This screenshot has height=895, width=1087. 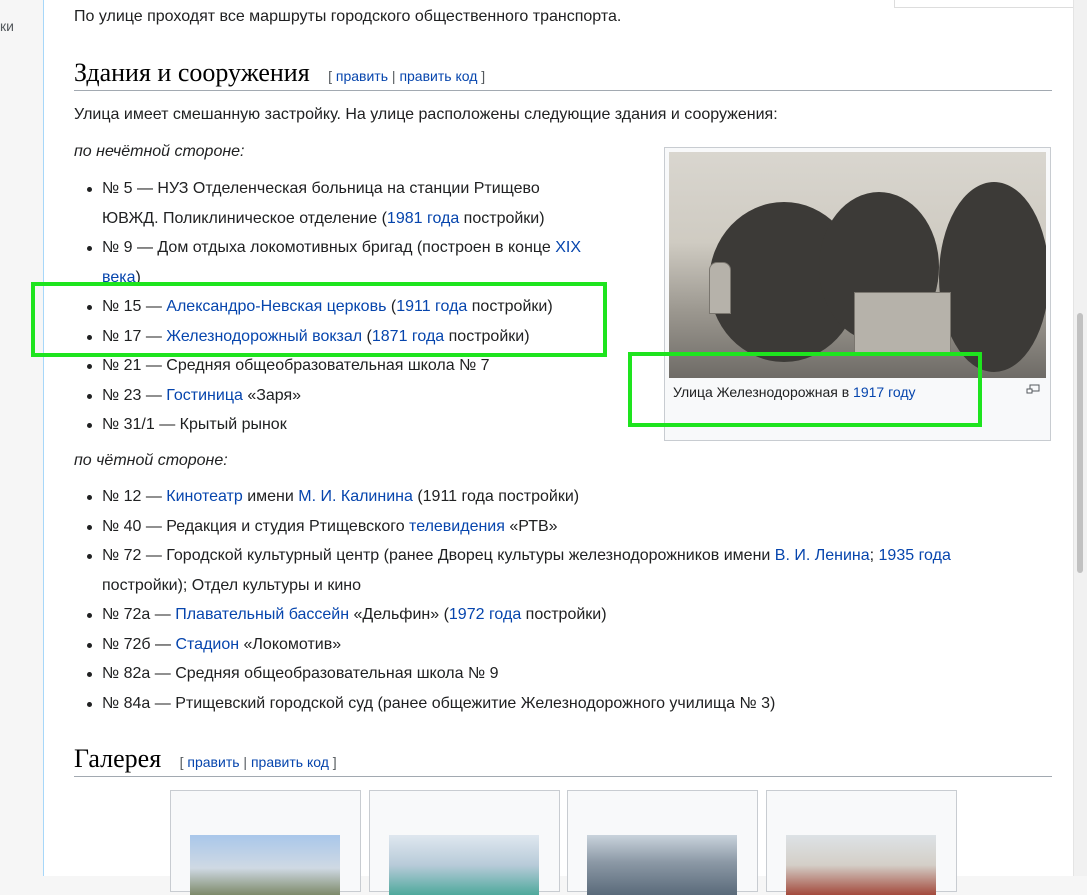 What do you see at coordinates (362, 76) in the screenshot?
I see `edit-link: править` at bounding box center [362, 76].